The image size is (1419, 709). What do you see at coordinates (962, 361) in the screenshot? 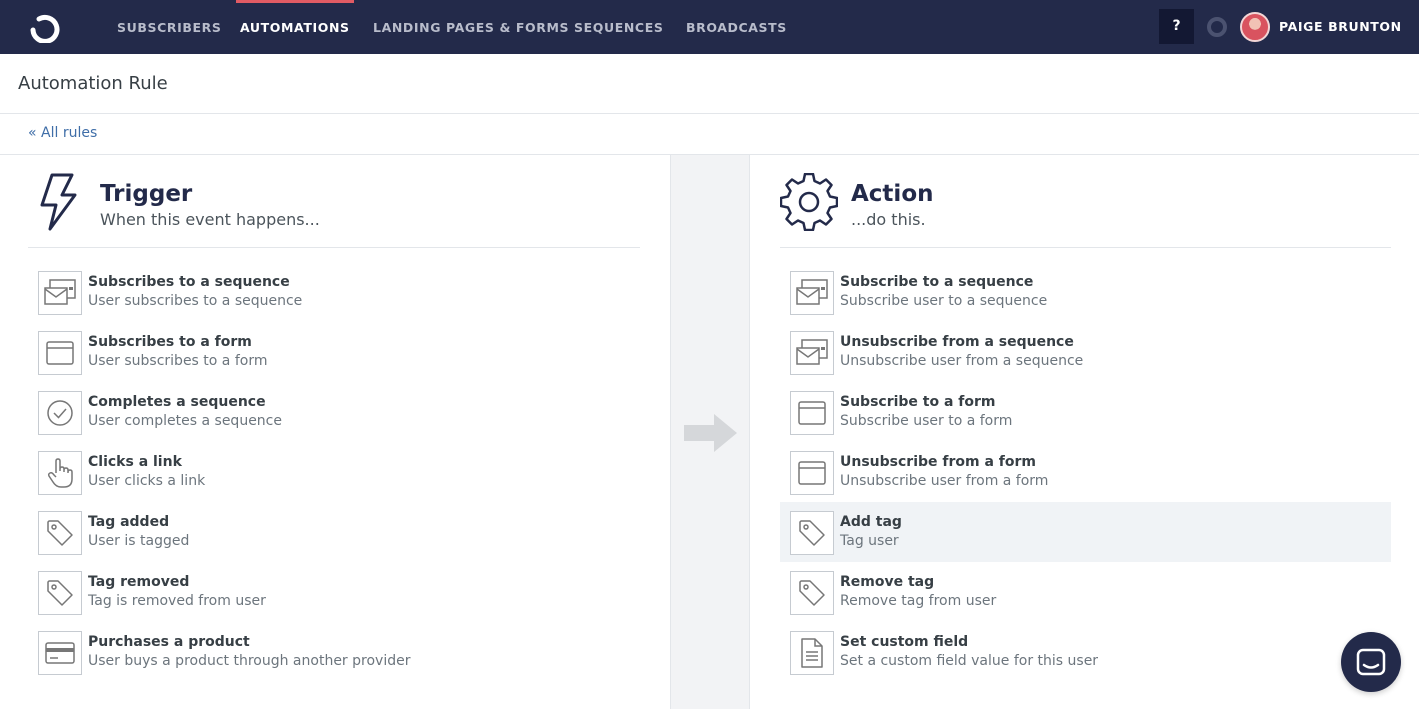
I see `option-subtitle: Unsubscribe user from a sequence` at bounding box center [962, 361].